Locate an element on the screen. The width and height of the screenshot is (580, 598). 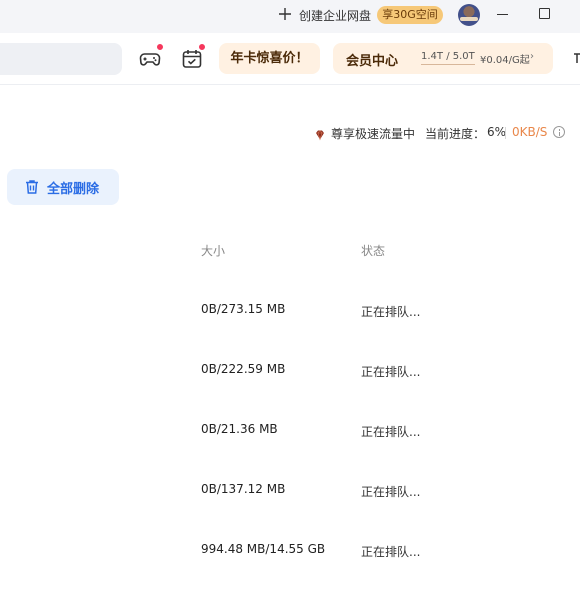
maximize-icon is located at coordinates (544, 13).